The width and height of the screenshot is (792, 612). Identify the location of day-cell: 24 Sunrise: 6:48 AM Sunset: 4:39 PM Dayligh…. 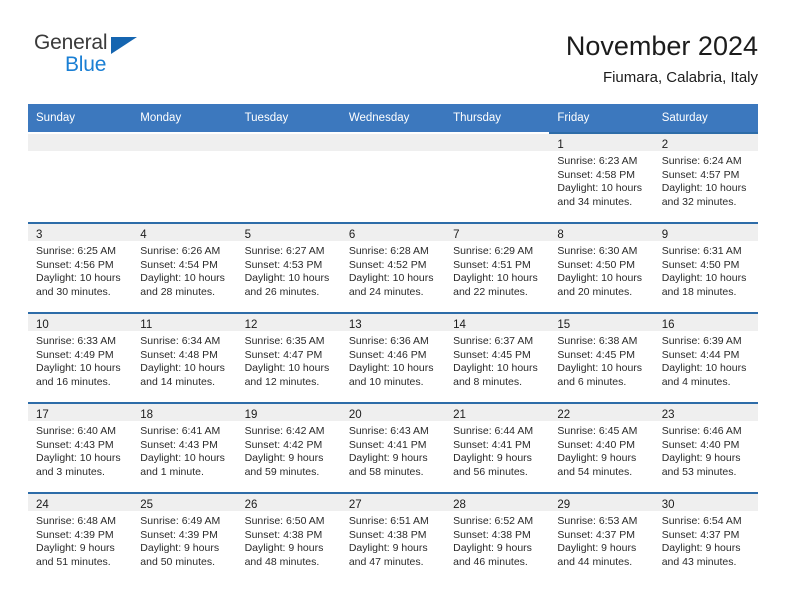
(80, 537).